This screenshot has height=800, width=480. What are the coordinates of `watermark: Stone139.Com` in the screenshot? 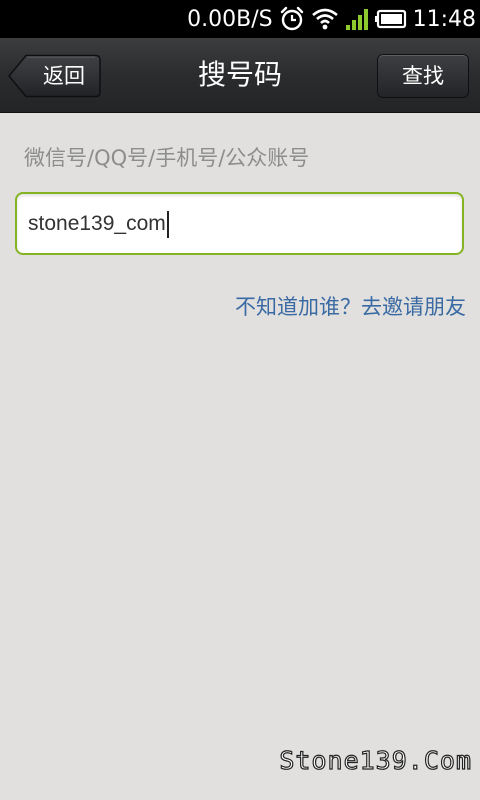 It's located at (375, 760).